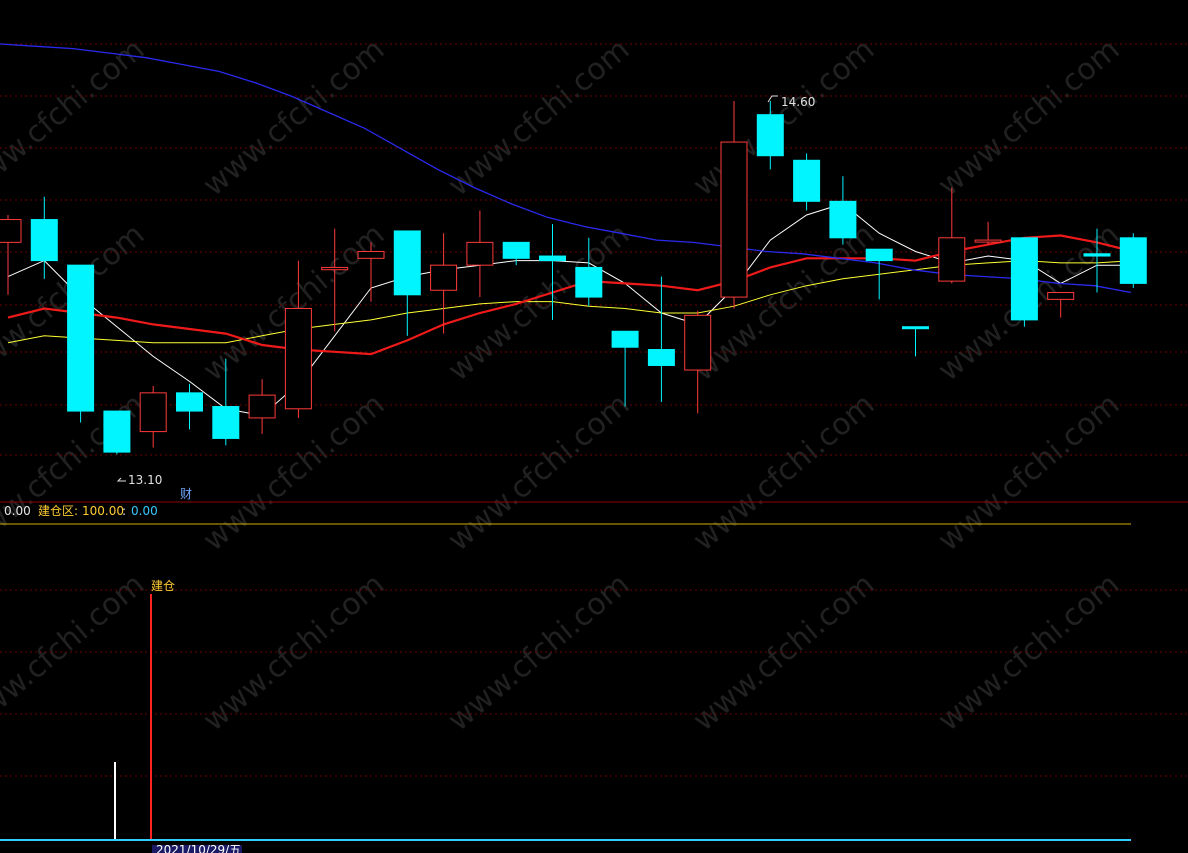  Describe the element at coordinates (186, 494) in the screenshot. I see `financial-report-marker: 财` at that location.